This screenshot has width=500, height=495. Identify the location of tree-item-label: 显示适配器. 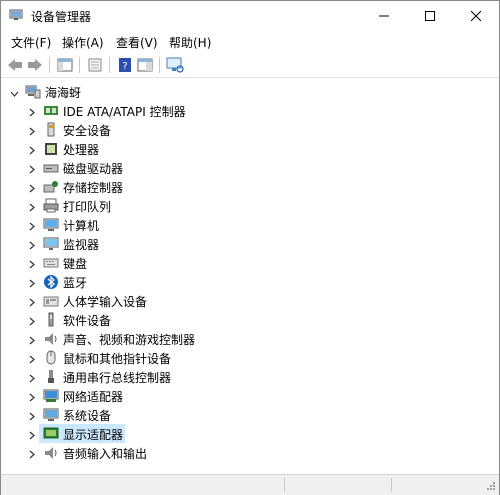
(93, 435).